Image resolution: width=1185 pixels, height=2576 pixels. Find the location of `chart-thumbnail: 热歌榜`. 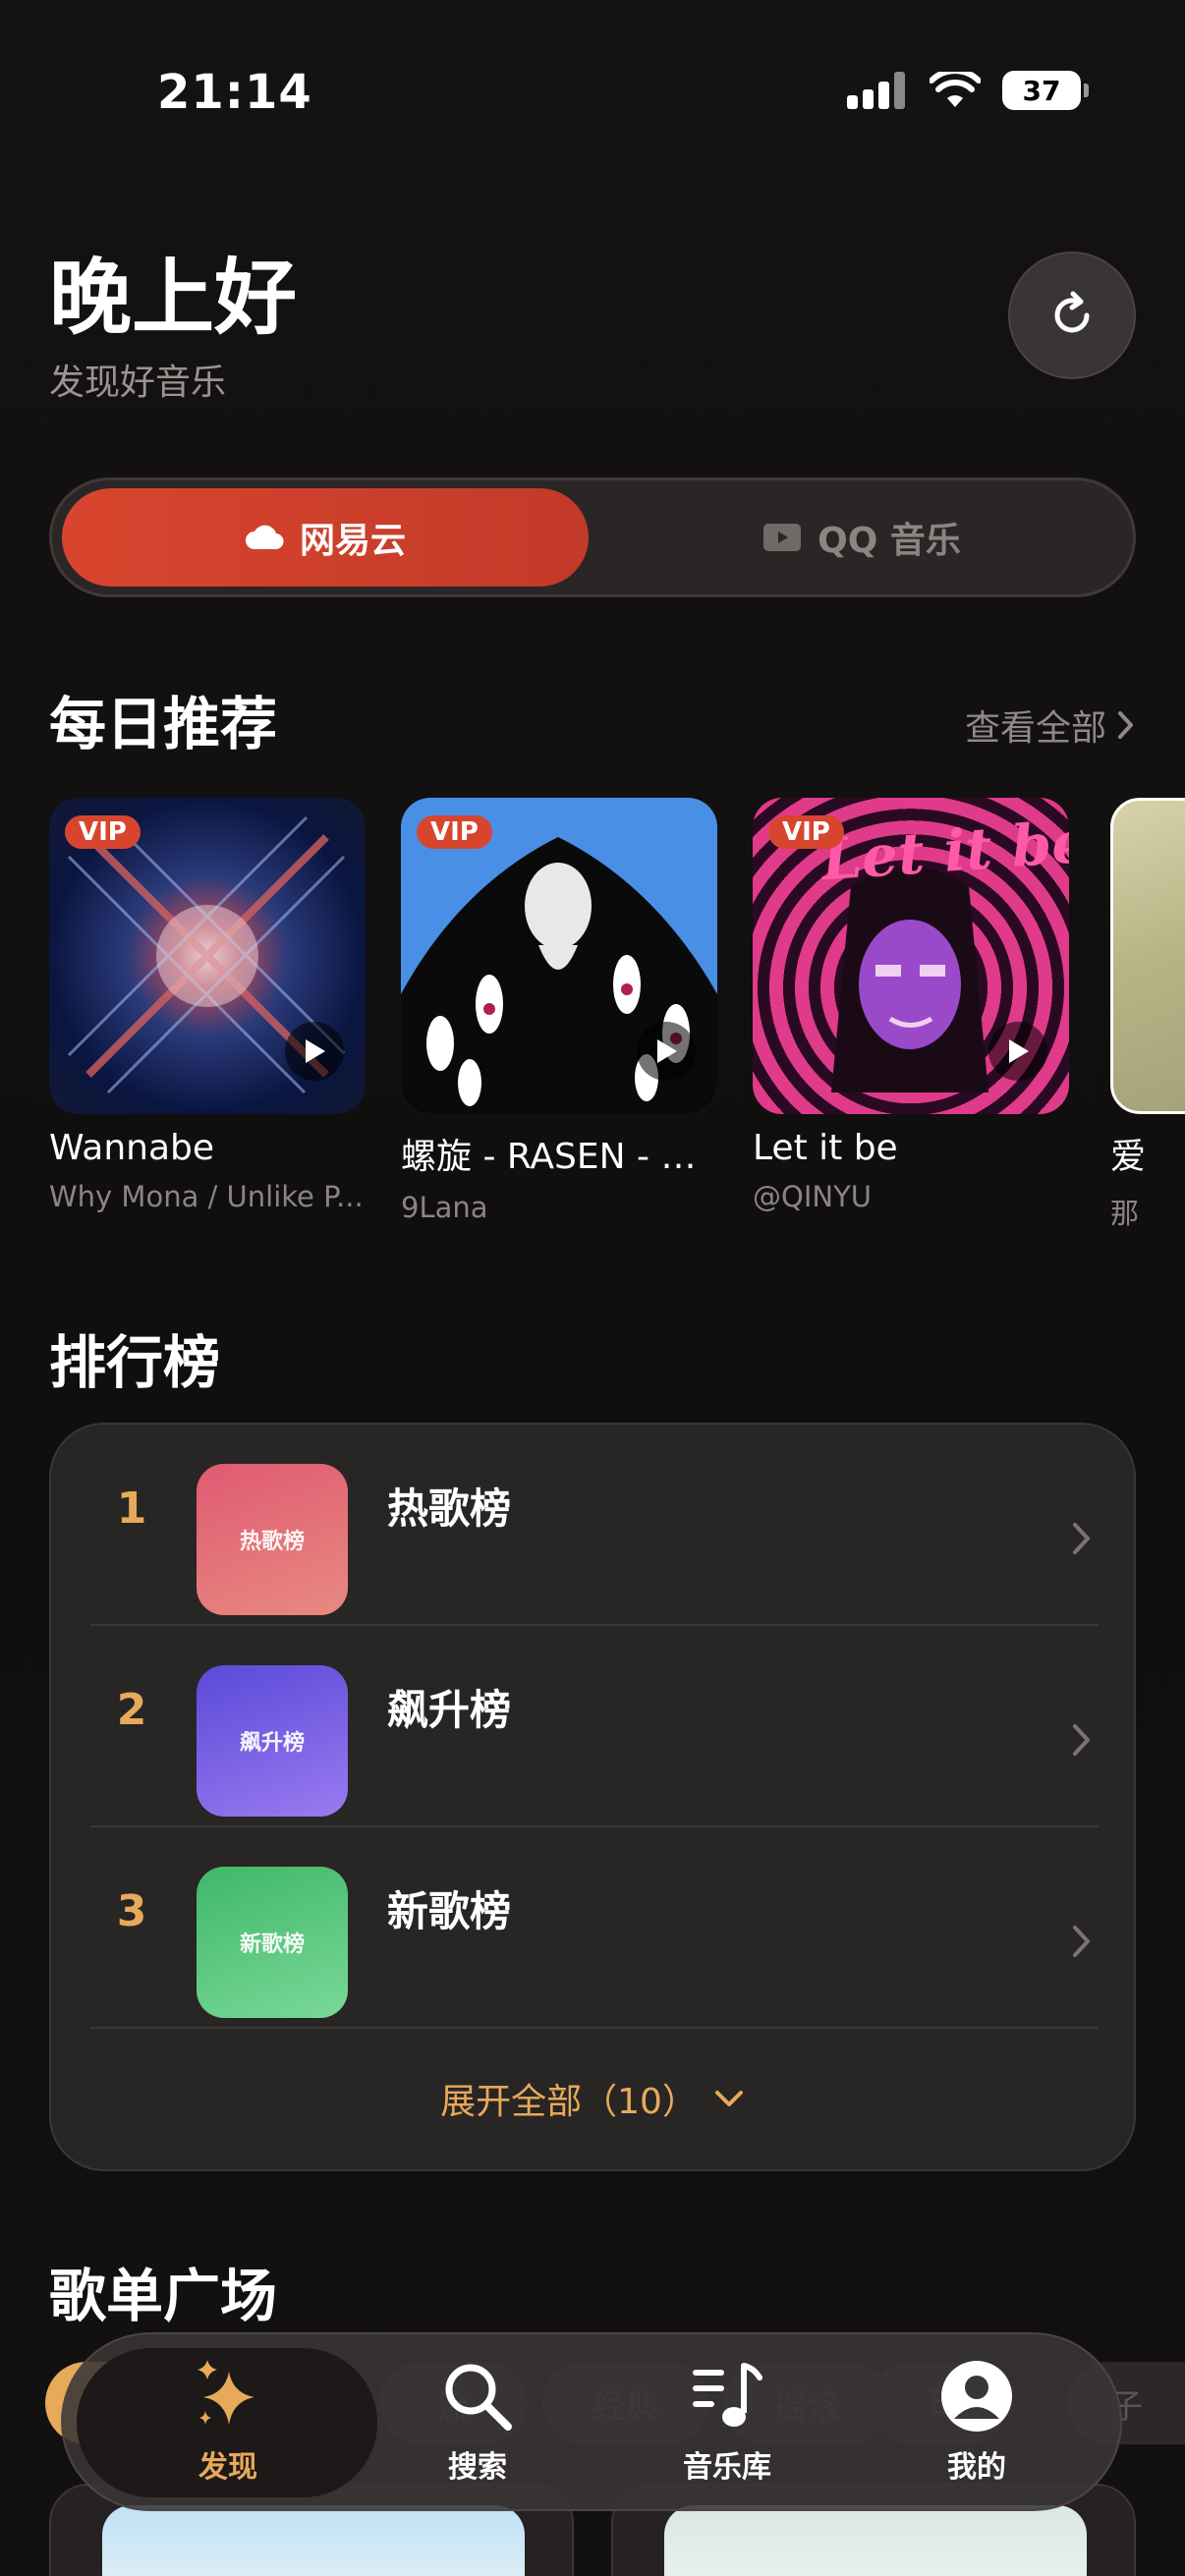

chart-thumbnail: 热歌榜 is located at coordinates (273, 1539).